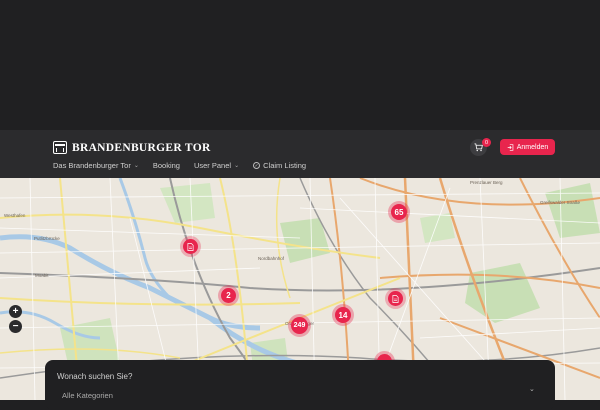  Describe the element at coordinates (60, 147) in the screenshot. I see `gate-logo-icon` at that location.